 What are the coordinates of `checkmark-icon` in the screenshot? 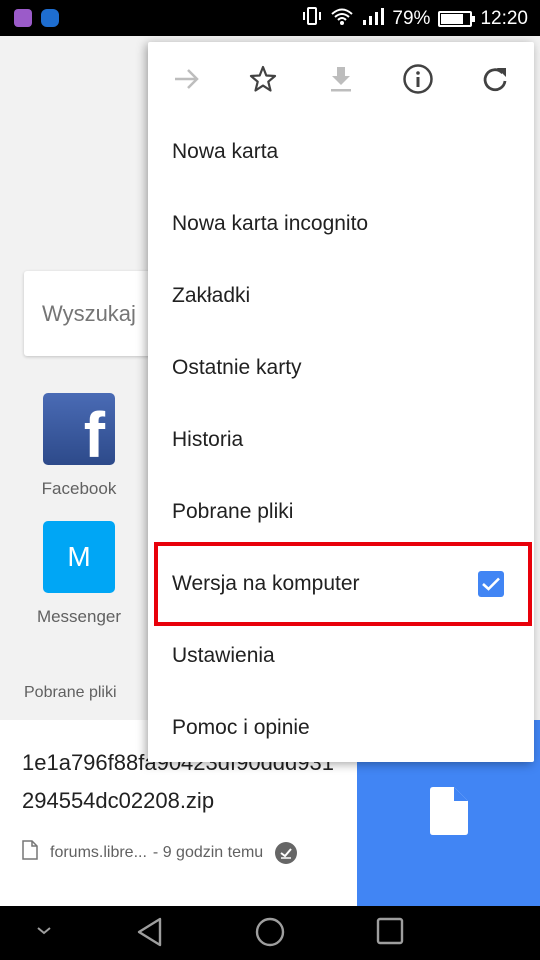 It's located at (491, 584).